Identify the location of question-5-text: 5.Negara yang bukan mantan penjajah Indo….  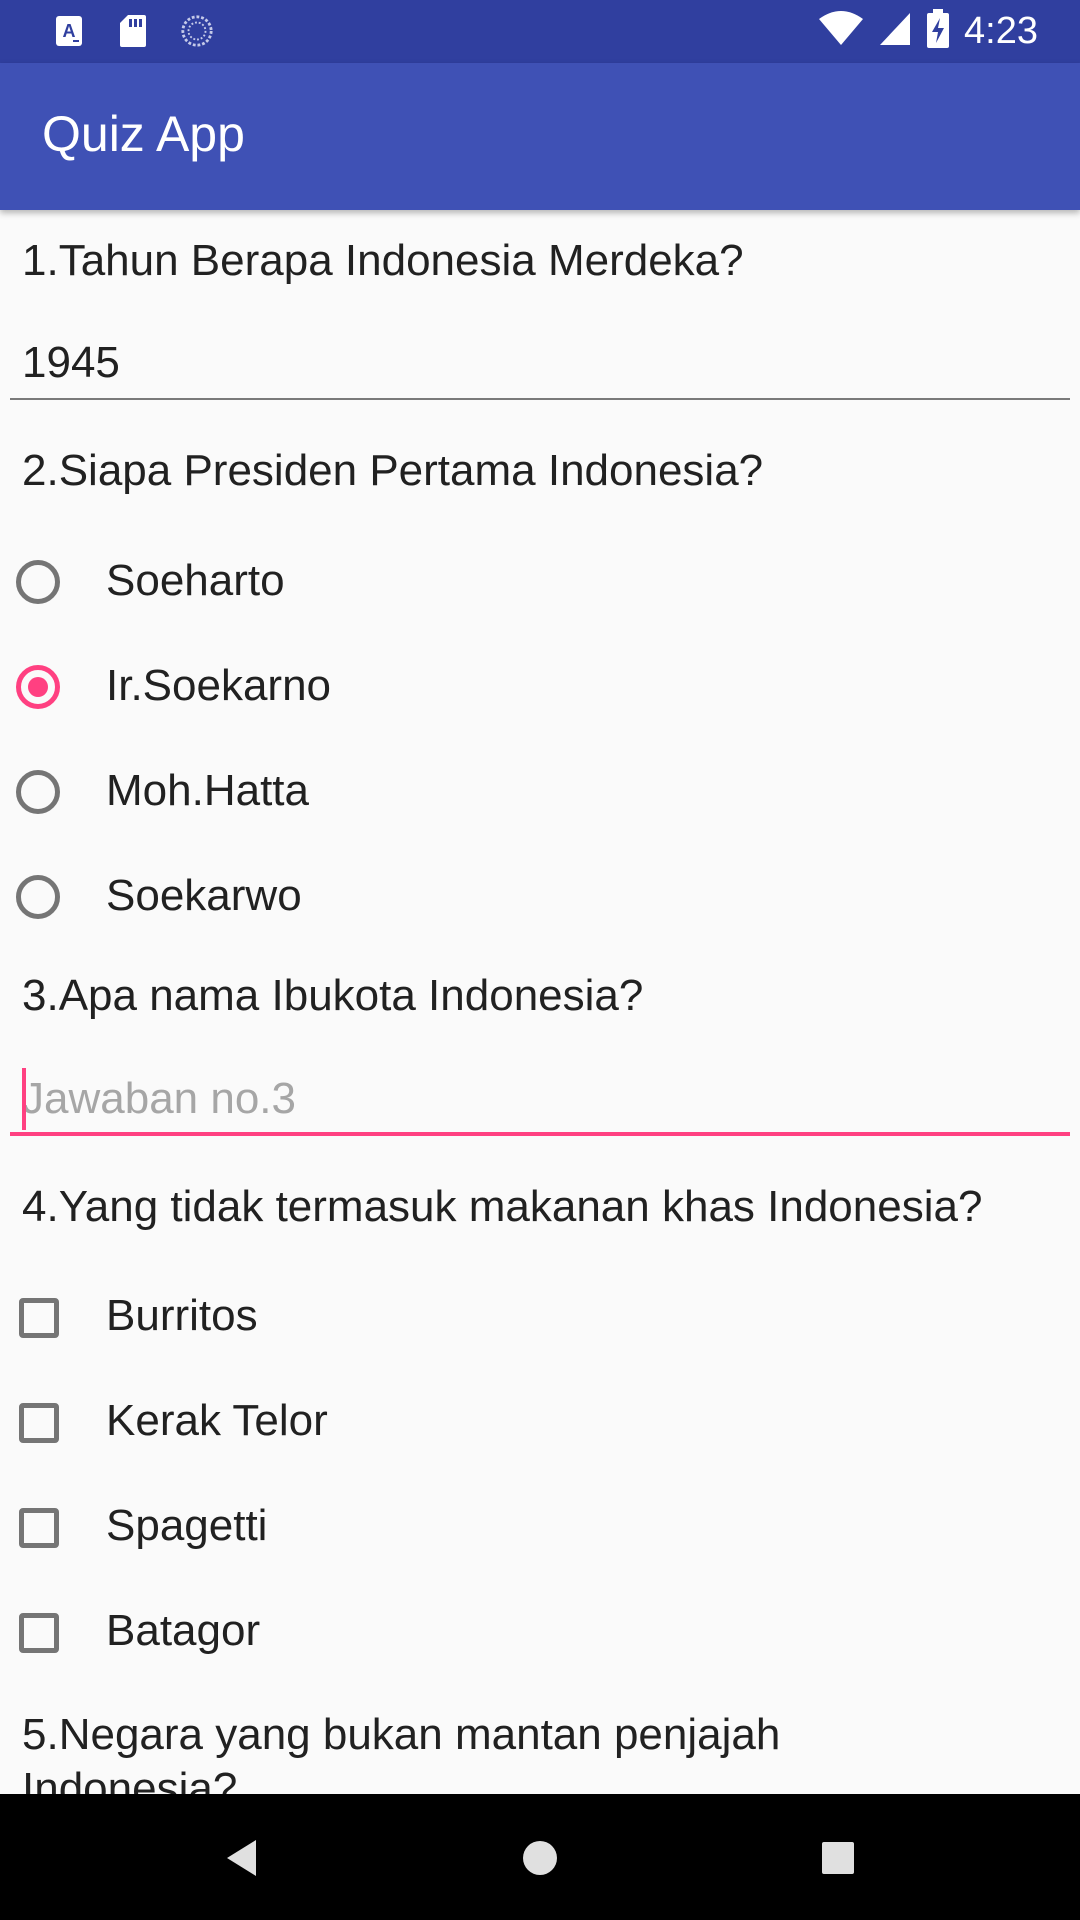
(401, 1752).